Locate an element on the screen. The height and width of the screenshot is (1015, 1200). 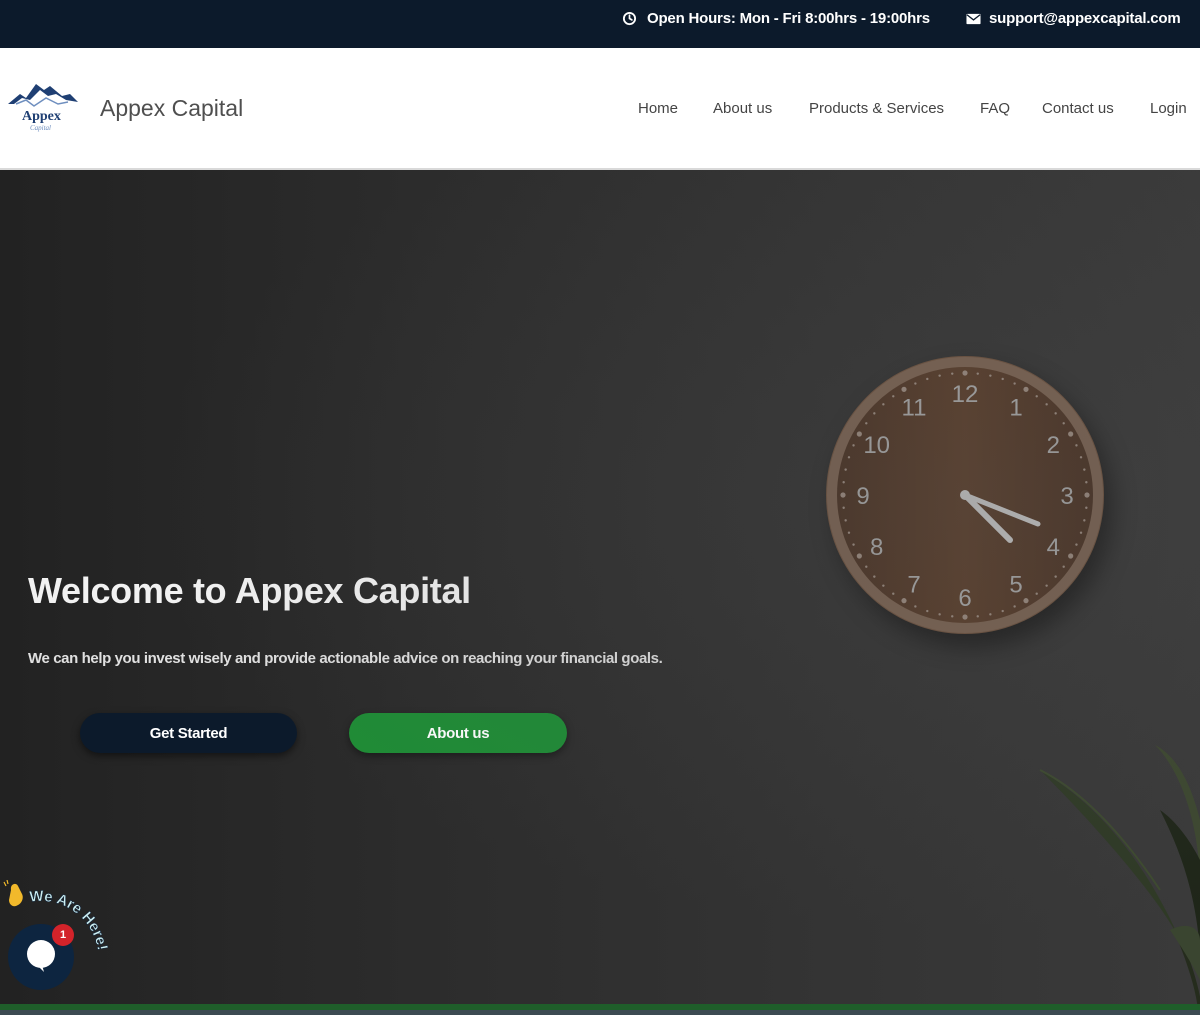
wall-clock-image: 12 1 2 3 4 5 6 7 8 9 10 11 is located at coordinates (965, 495).